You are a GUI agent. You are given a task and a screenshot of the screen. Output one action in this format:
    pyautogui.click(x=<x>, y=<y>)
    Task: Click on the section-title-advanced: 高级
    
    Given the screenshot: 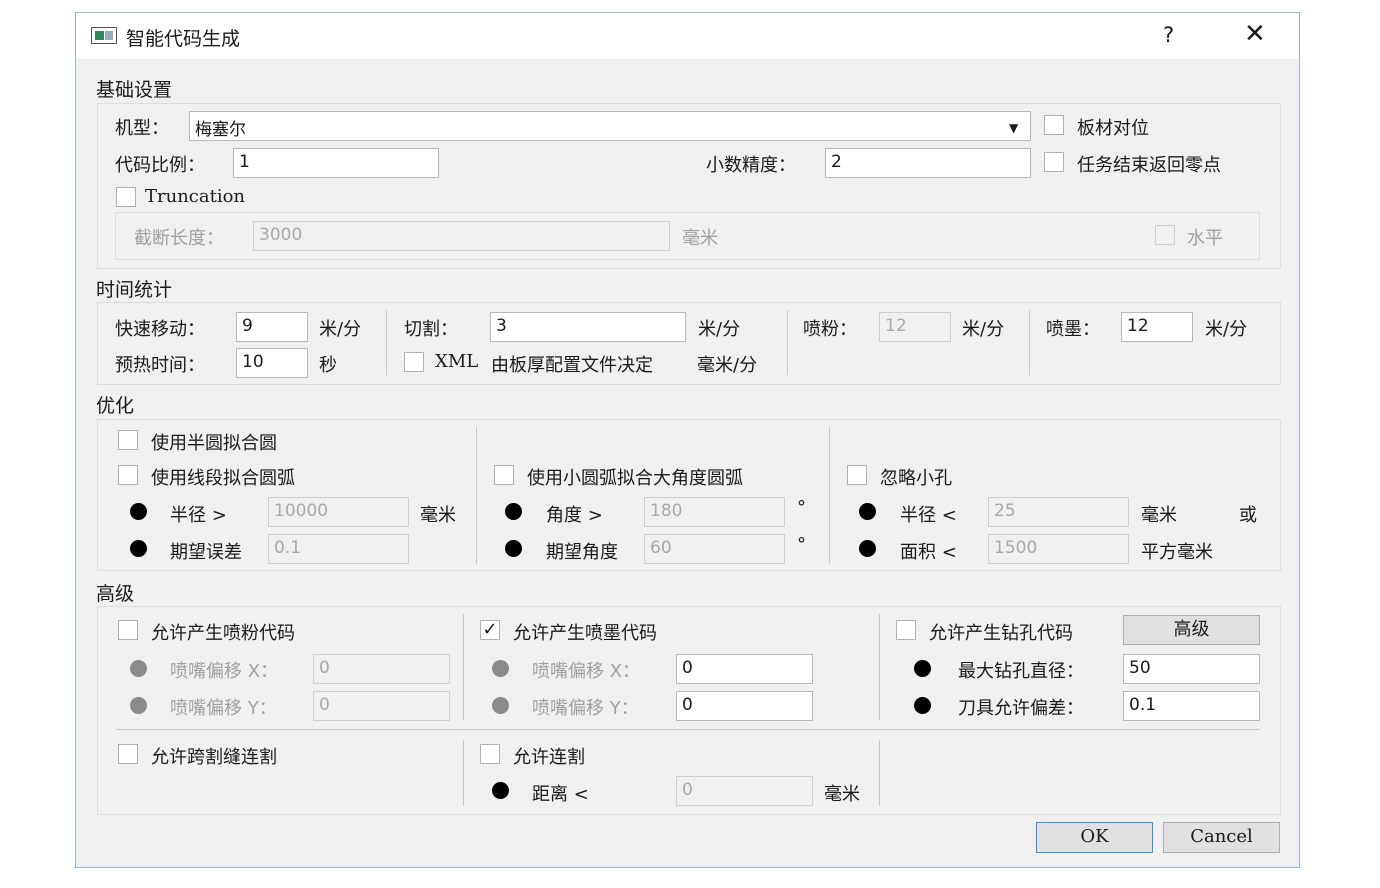 What is the action you would take?
    pyautogui.click(x=115, y=594)
    